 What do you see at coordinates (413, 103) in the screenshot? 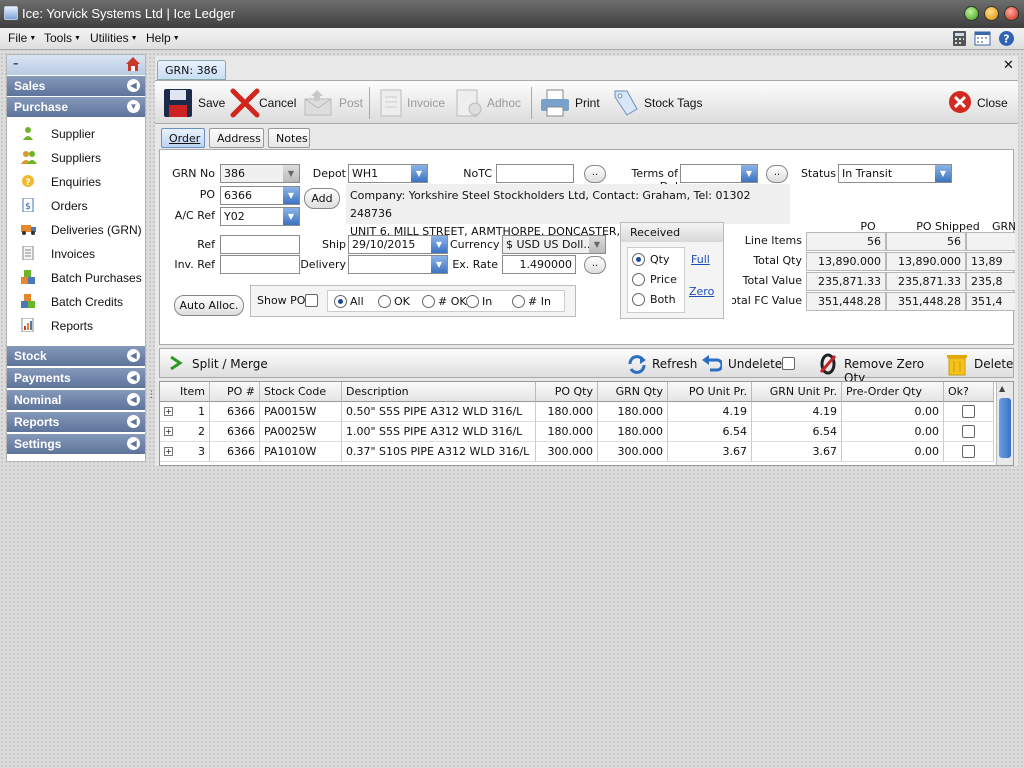
I see `invoice-button: Invoice` at bounding box center [413, 103].